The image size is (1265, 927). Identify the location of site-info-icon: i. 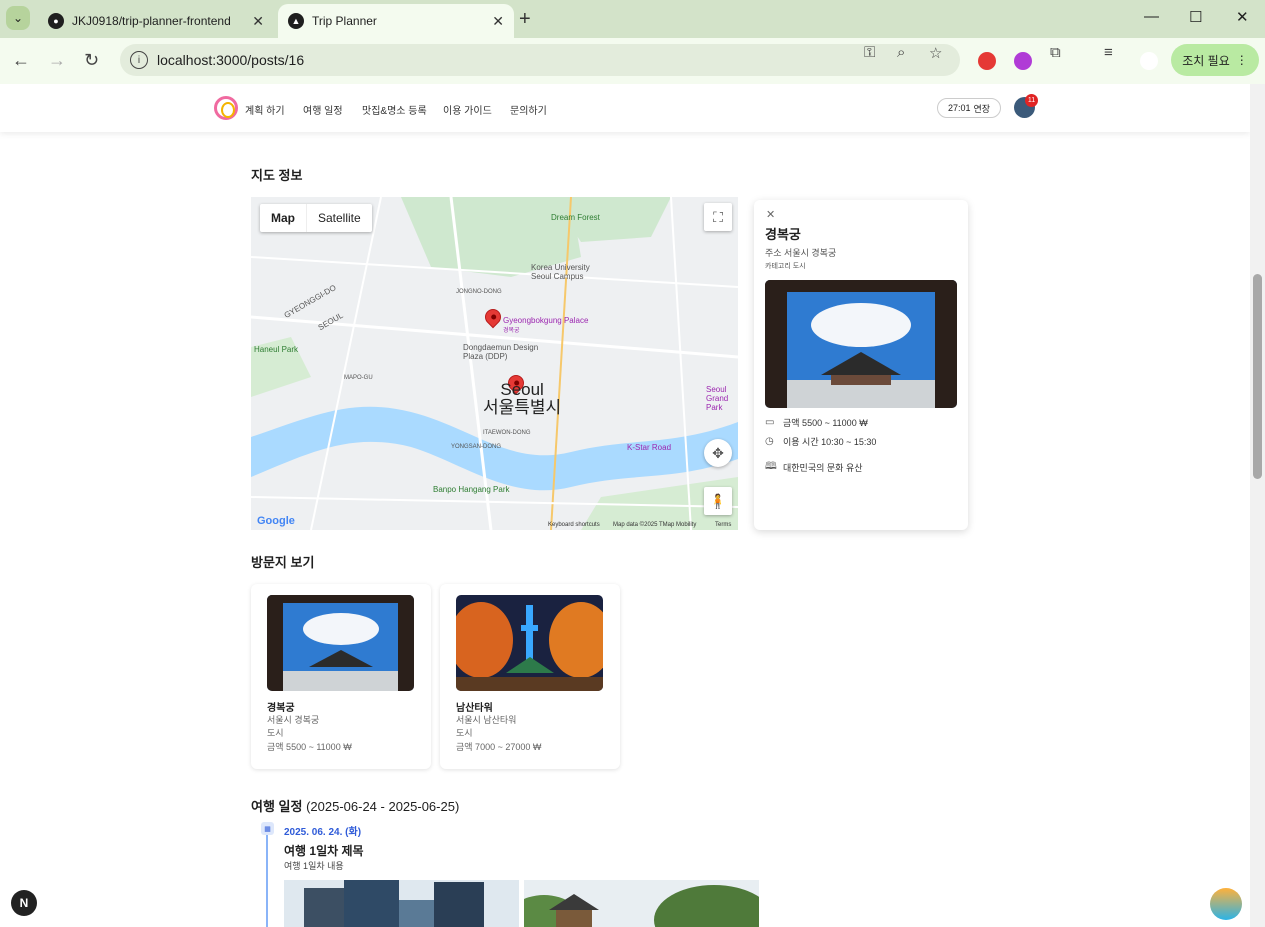
(139, 60).